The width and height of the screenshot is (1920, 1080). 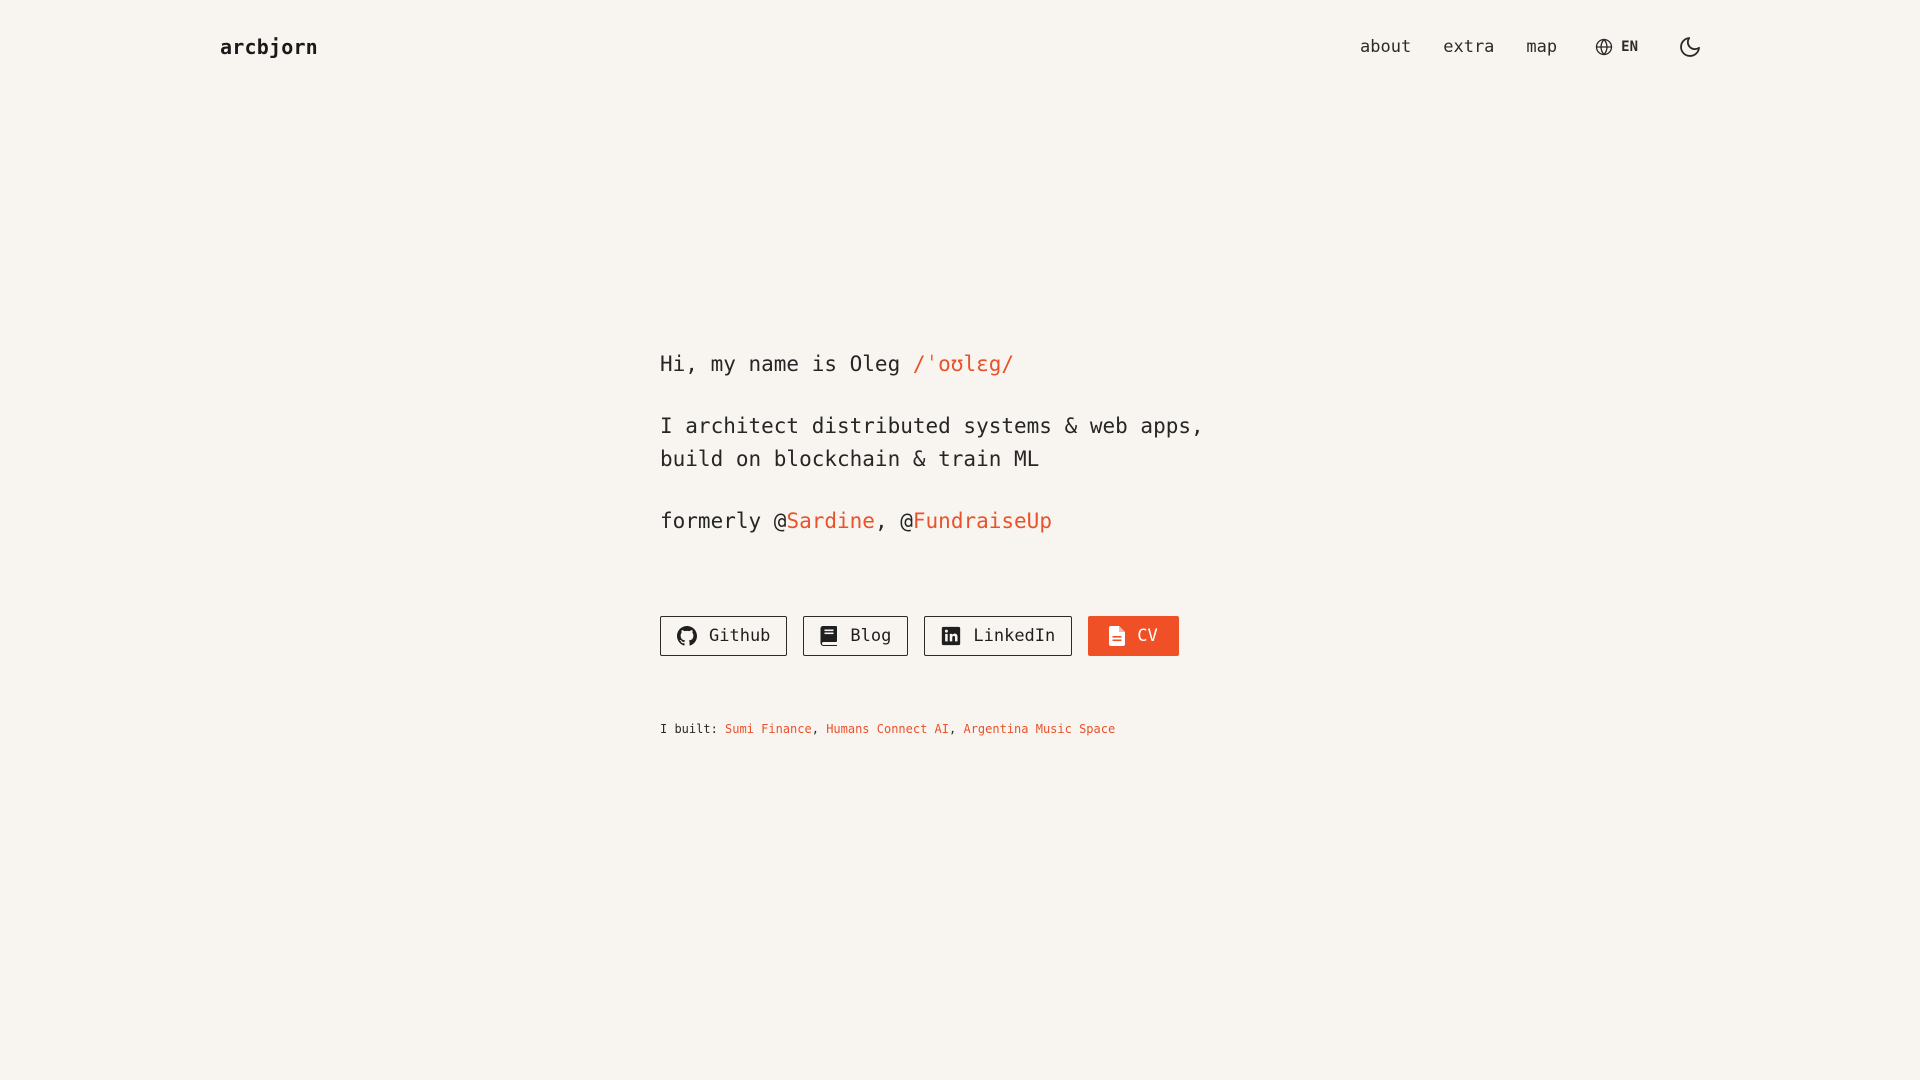 I want to click on nav-about: about, so click(x=1385, y=47).